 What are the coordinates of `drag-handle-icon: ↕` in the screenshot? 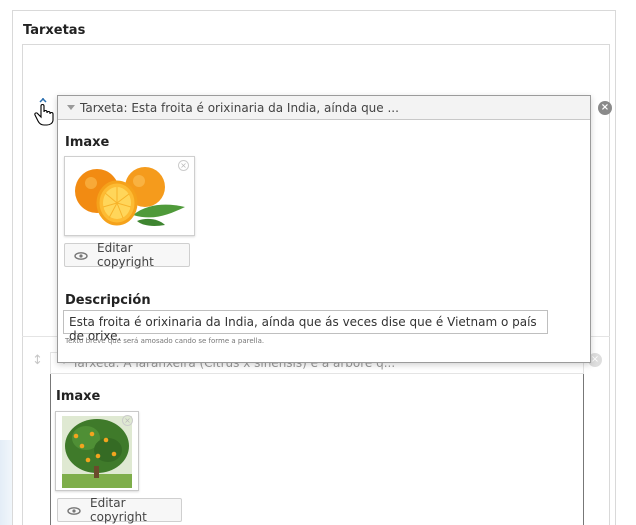 It's located at (37, 360).